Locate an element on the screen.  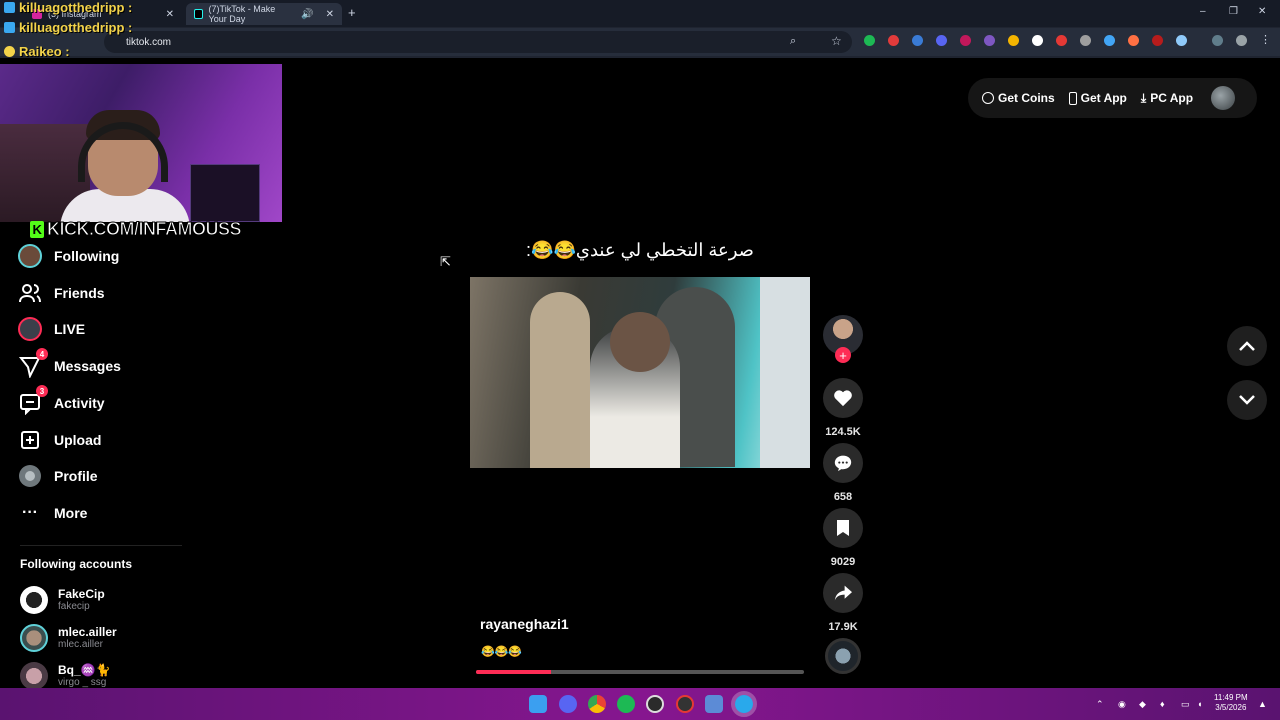
chrome-icon is located at coordinates (597, 704).